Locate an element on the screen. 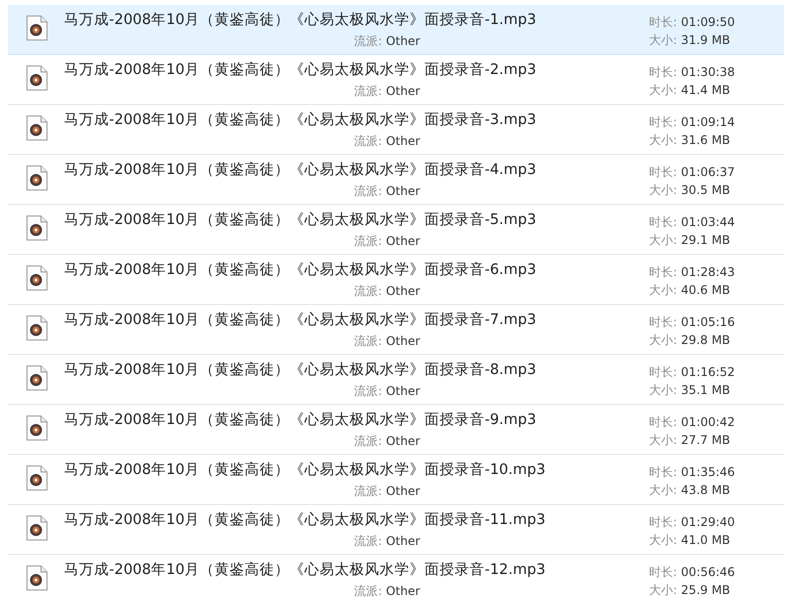  duration-value: 01:35:46 is located at coordinates (708, 472).